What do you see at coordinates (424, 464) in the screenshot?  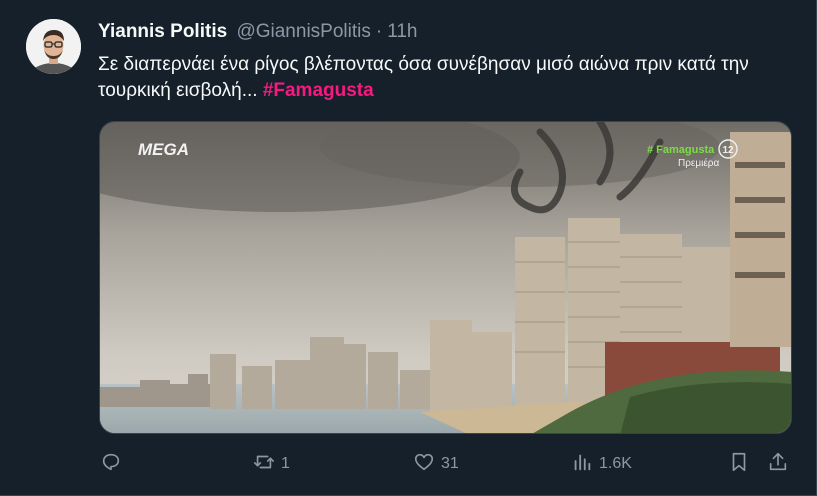 I see `like-icon` at bounding box center [424, 464].